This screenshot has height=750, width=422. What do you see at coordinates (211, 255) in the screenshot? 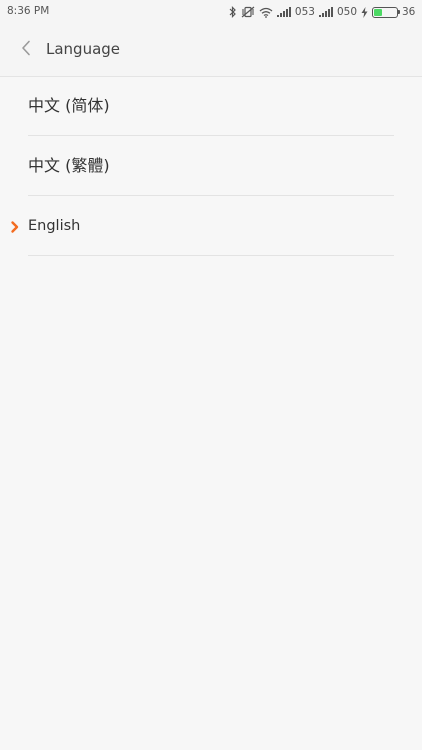
I see `divider` at bounding box center [211, 255].